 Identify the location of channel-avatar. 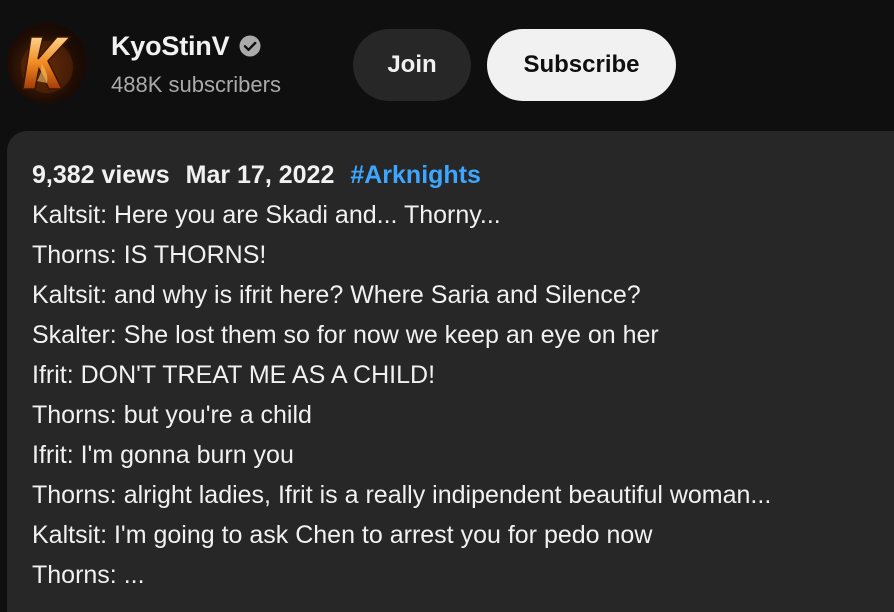
(47, 63).